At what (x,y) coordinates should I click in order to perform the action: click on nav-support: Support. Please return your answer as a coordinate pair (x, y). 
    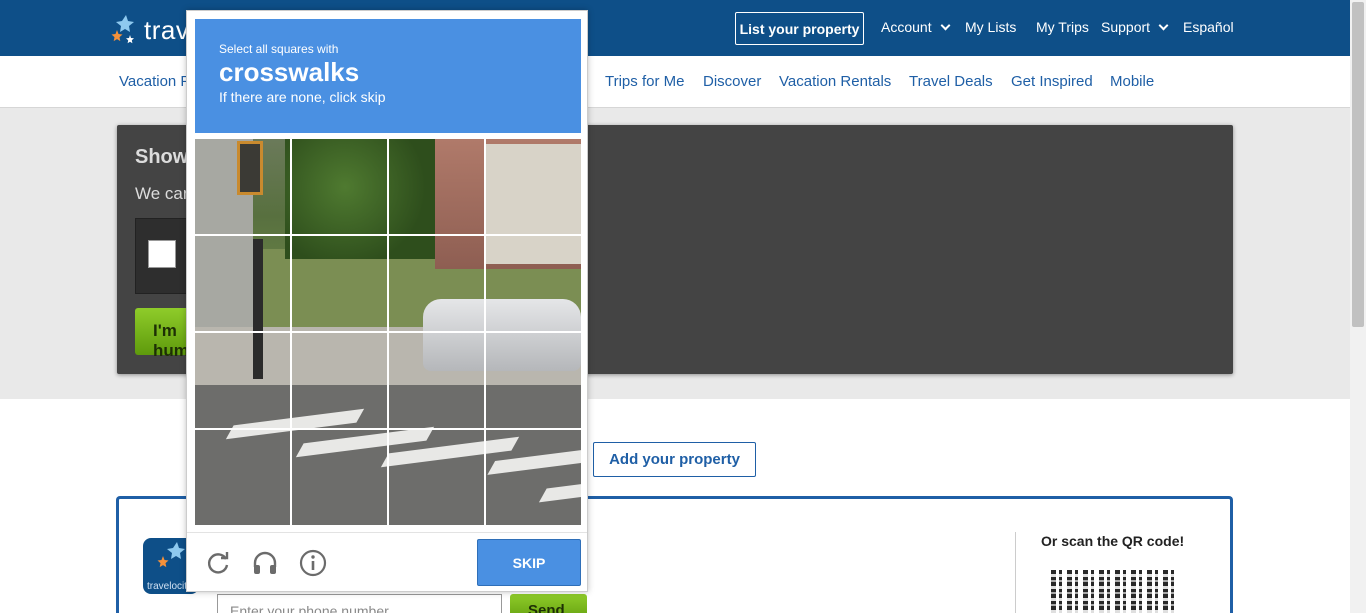
    Looking at the image, I should click on (1135, 27).